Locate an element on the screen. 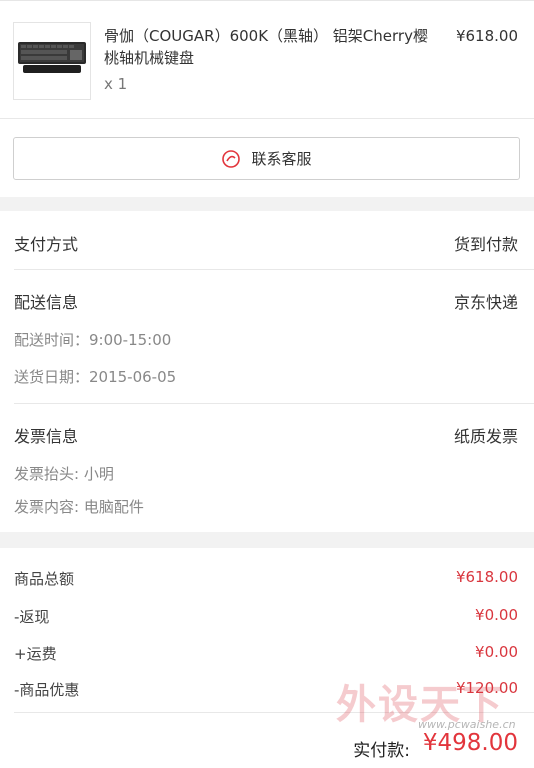  product-price: ¥618.00 is located at coordinates (486, 36).